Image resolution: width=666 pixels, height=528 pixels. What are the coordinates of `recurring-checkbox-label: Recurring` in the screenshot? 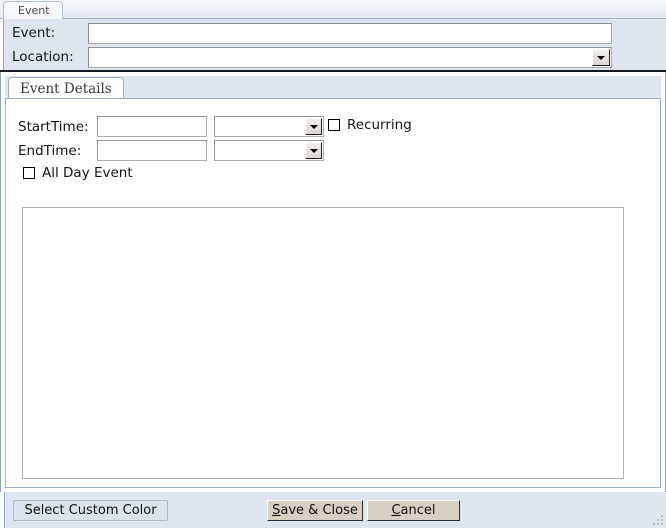 It's located at (379, 125).